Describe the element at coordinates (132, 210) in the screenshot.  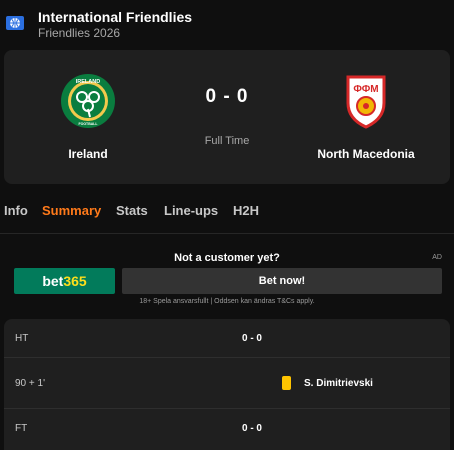
I see `tab-stats: Stats` at that location.